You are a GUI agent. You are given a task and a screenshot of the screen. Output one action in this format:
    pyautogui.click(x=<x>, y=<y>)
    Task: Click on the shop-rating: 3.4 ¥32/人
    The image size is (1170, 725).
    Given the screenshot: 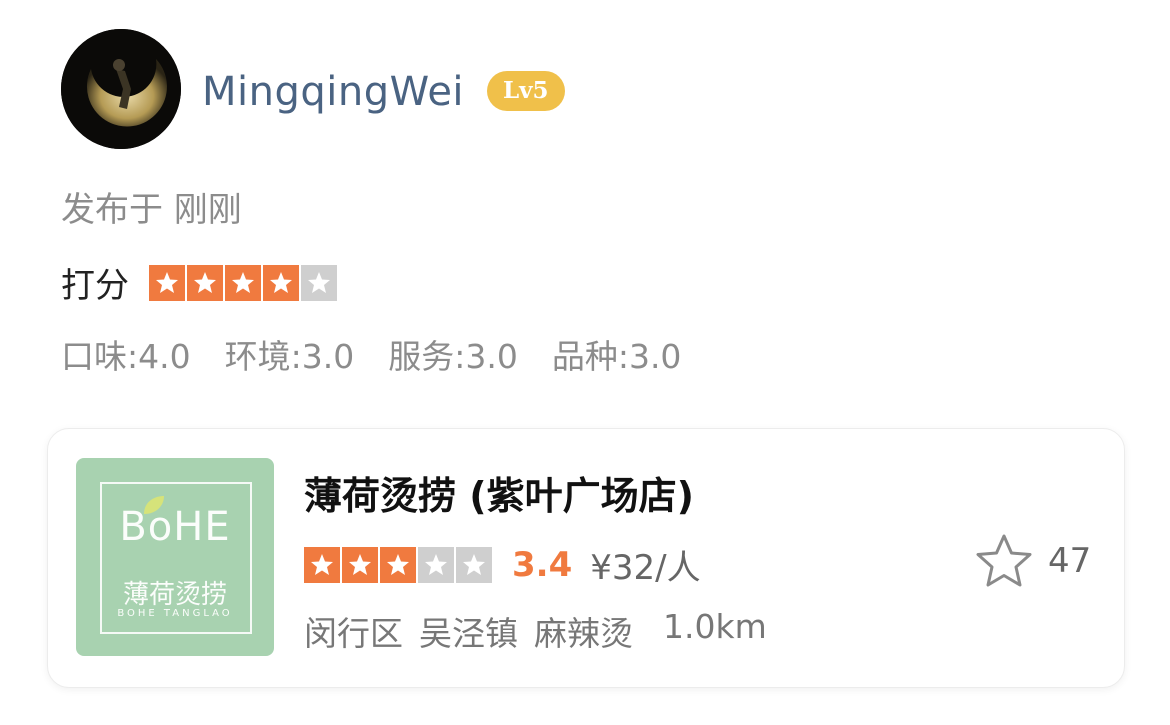 What is the action you would take?
    pyautogui.click(x=502, y=564)
    